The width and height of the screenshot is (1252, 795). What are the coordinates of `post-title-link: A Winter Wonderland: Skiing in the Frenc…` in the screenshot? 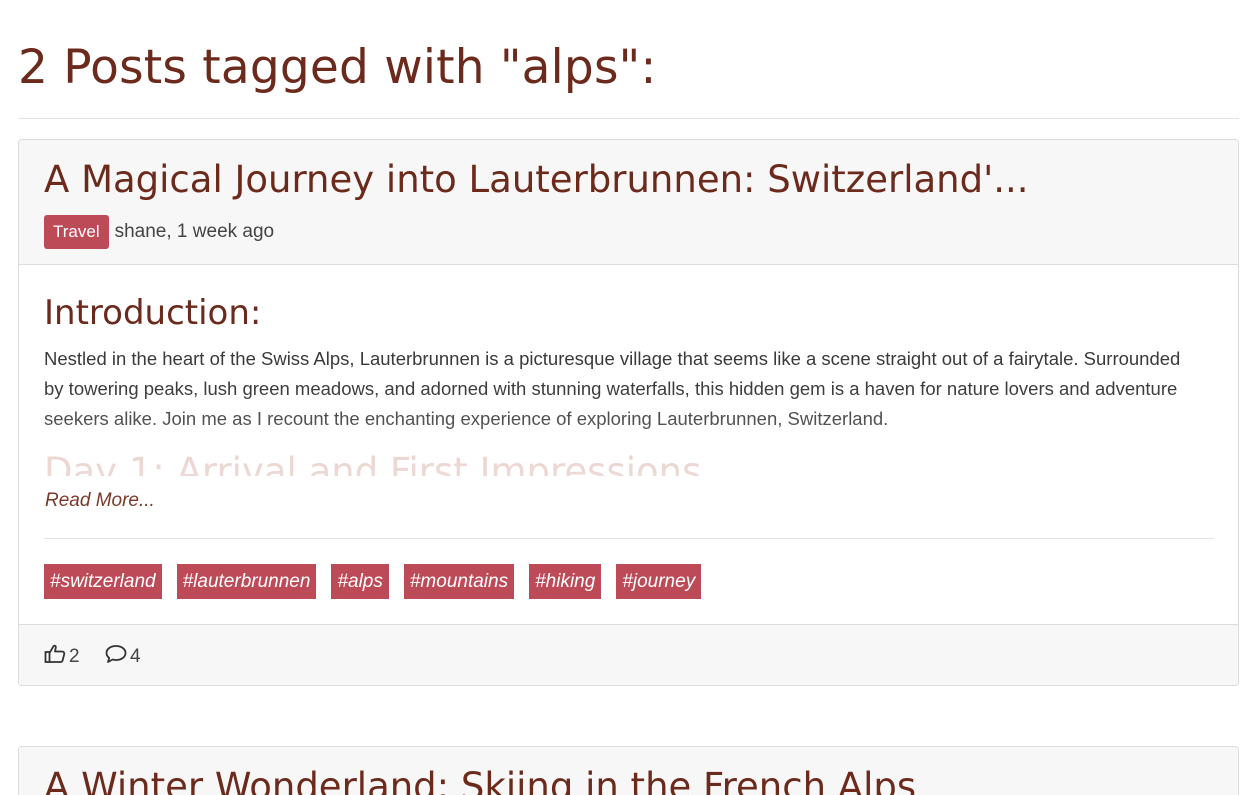 It's located at (480, 778).